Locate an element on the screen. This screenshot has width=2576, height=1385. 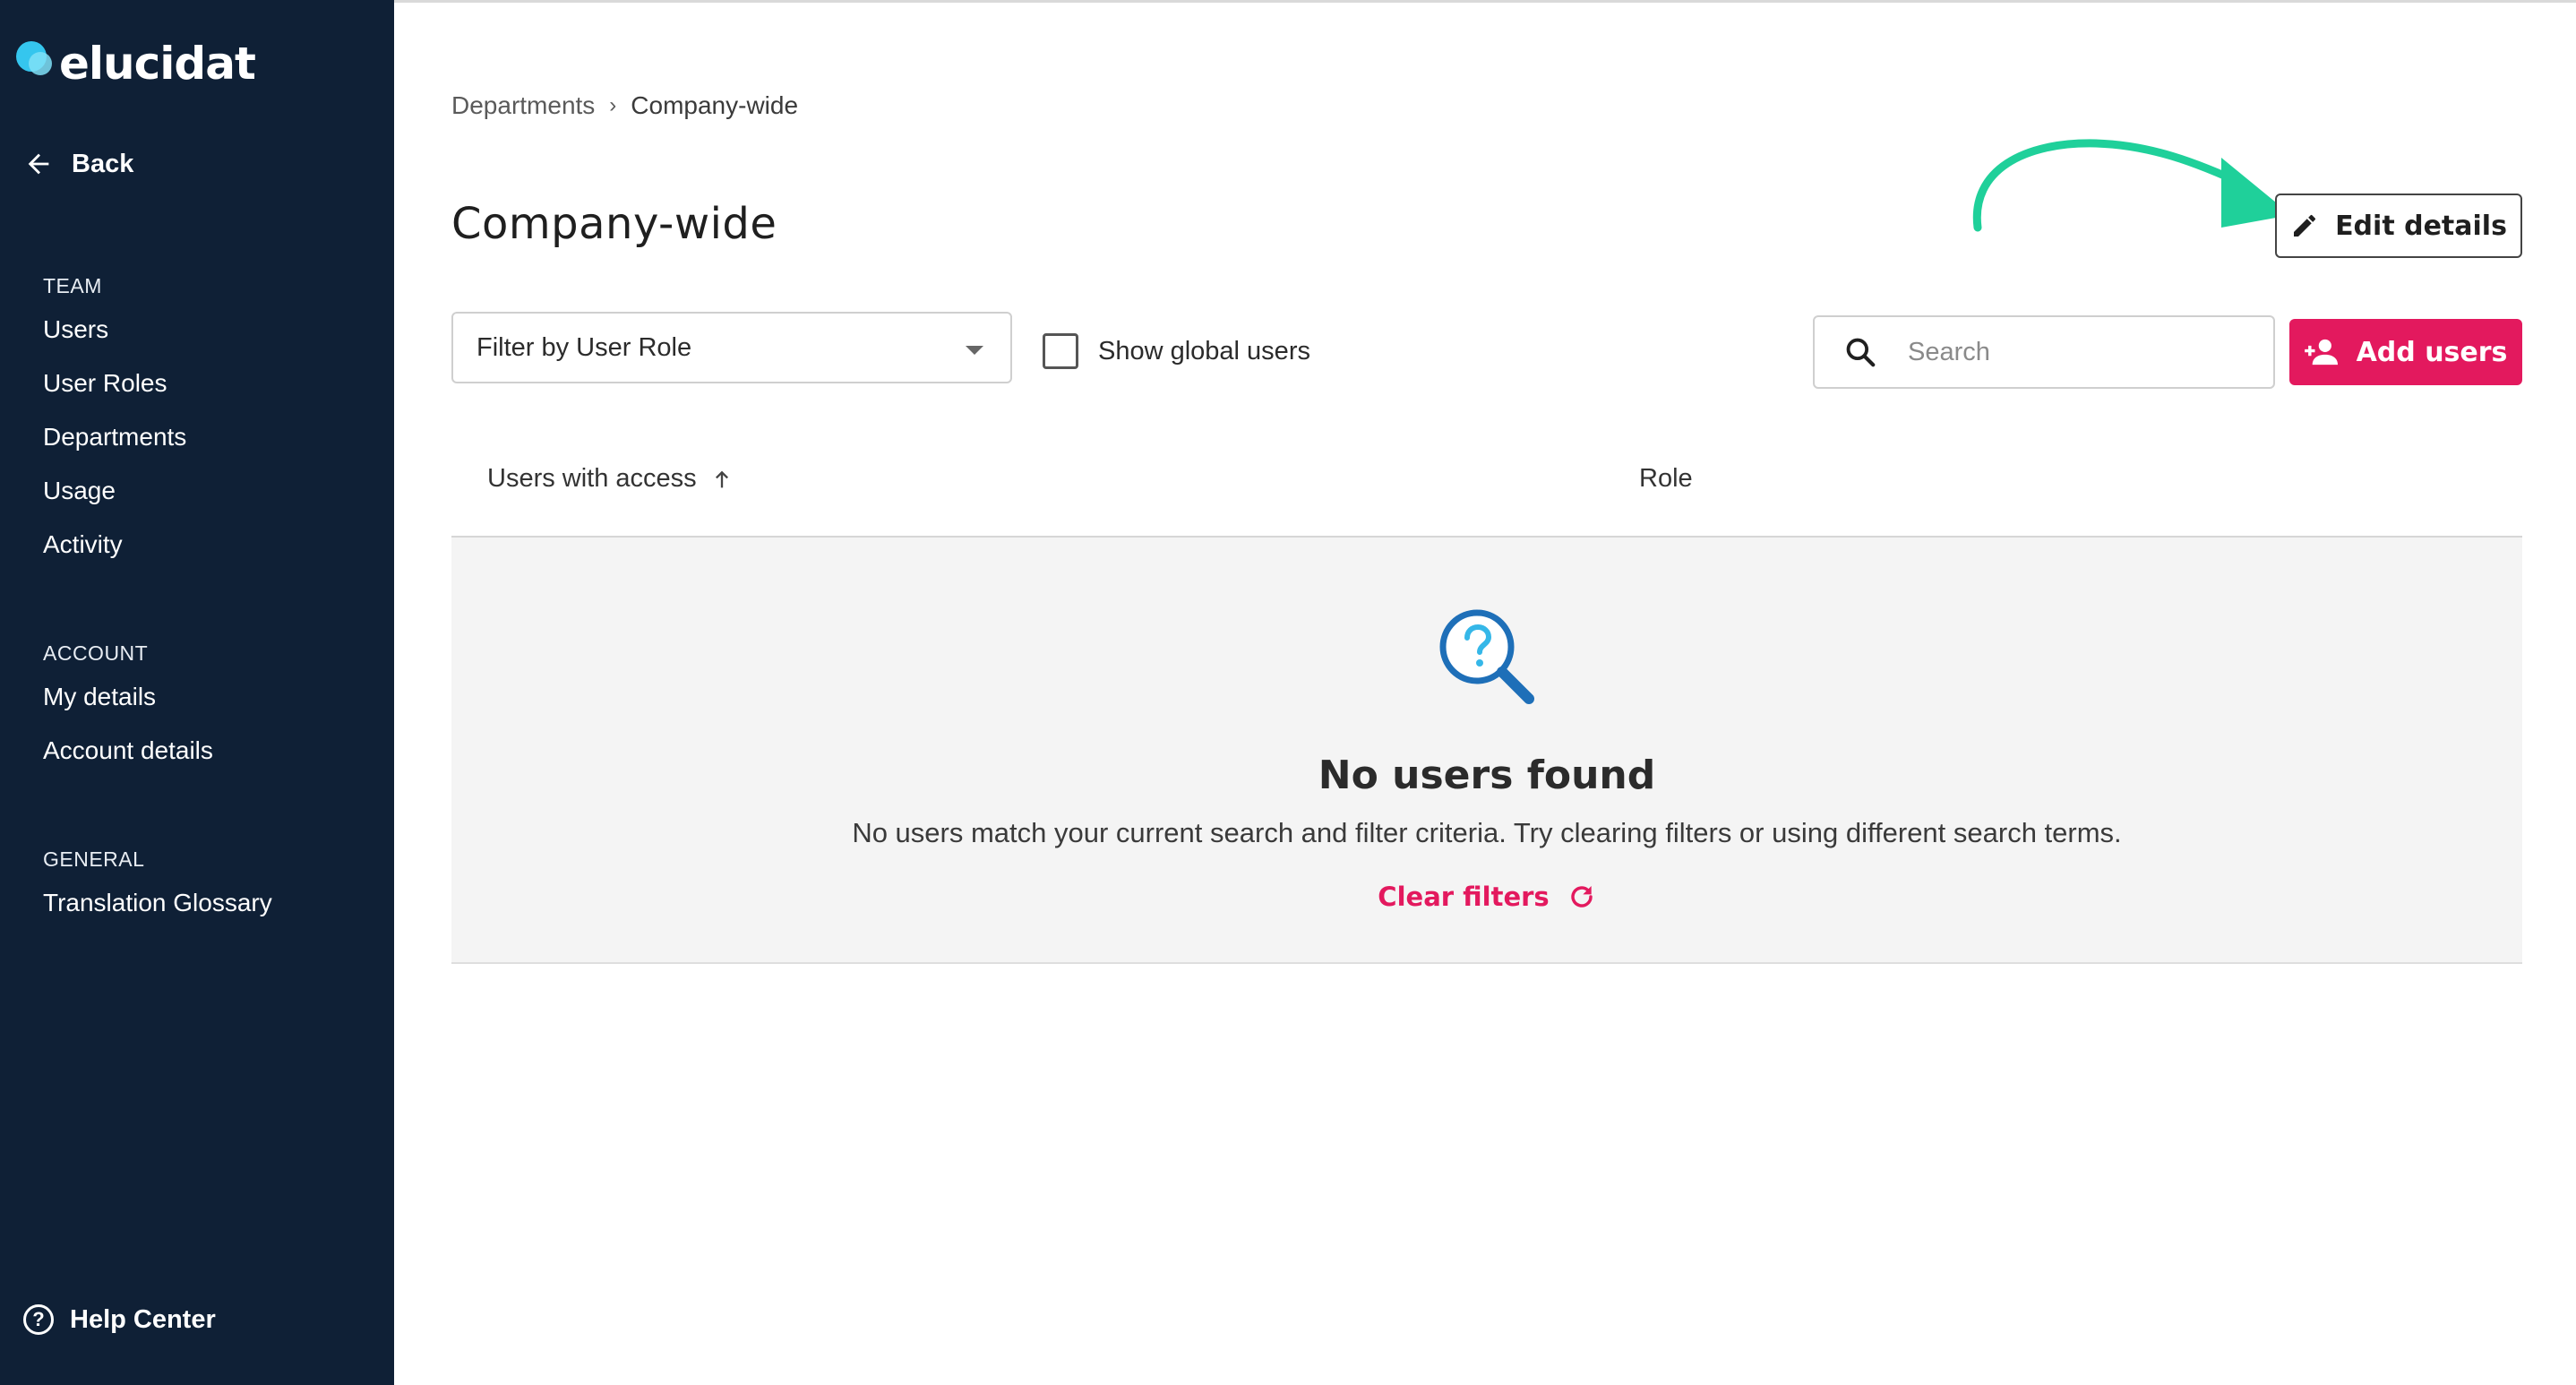
clear-filters-label: Clear filters is located at coordinates (1464, 897).